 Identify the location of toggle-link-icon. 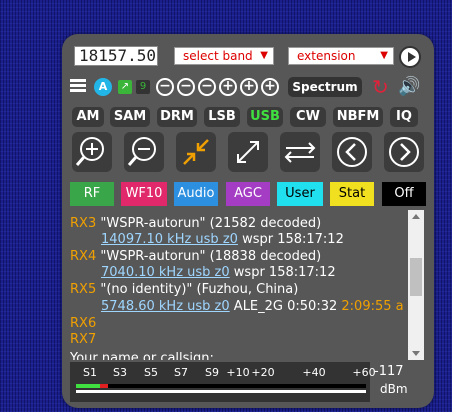
(300, 152).